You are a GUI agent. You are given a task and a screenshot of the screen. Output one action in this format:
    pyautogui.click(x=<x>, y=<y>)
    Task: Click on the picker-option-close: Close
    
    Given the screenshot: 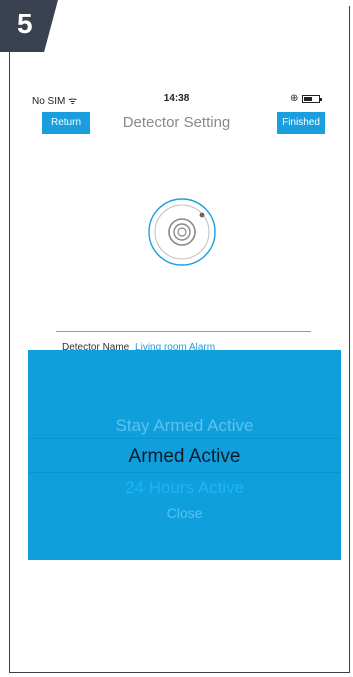 What is the action you would take?
    pyautogui.click(x=184, y=513)
    